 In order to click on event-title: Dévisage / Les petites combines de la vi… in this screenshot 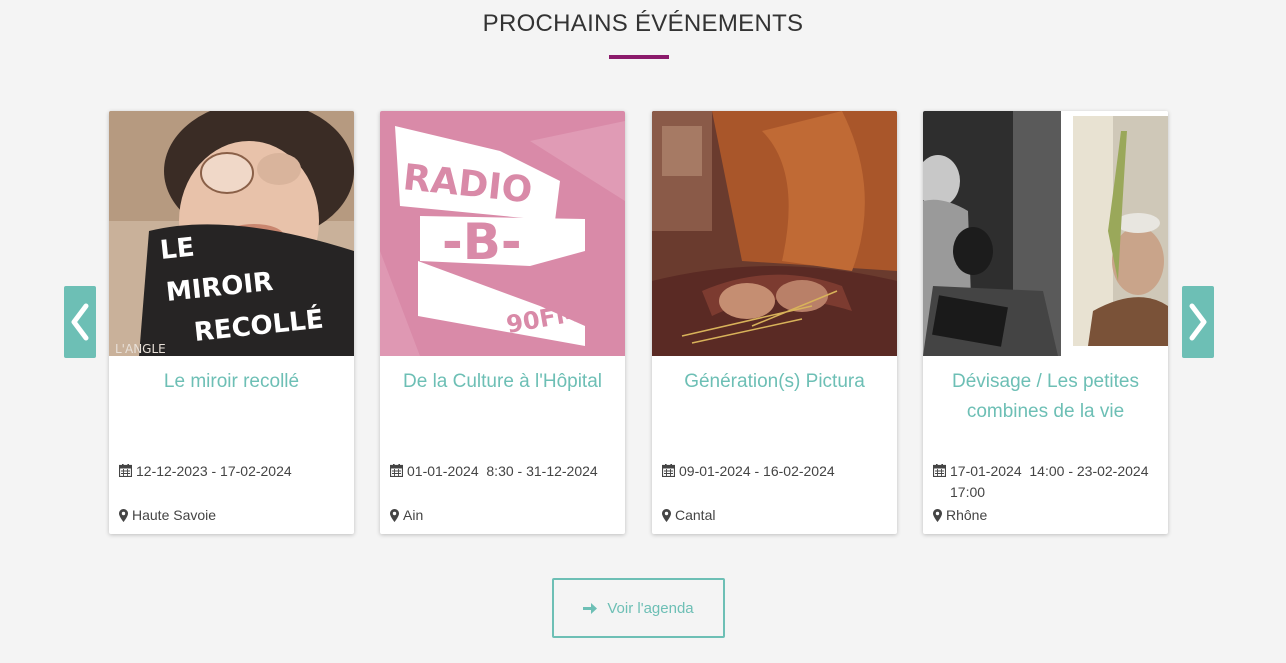, I will do `click(1045, 397)`.